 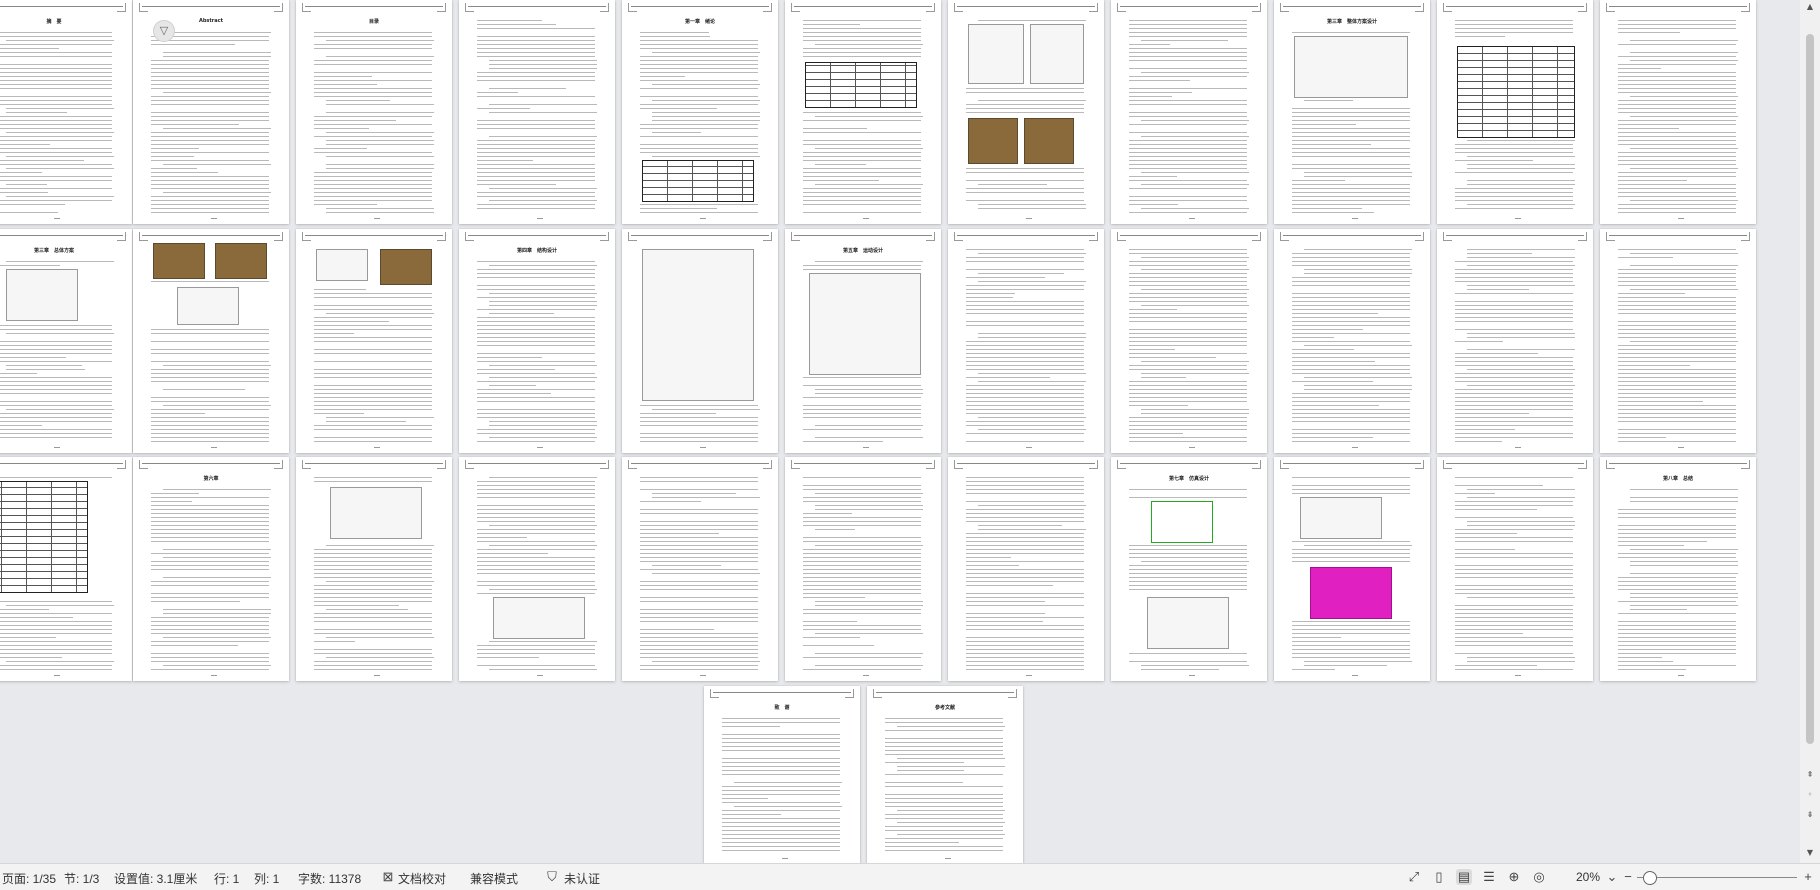 I want to click on section-indicator: 节: 1/3, so click(x=81, y=878).